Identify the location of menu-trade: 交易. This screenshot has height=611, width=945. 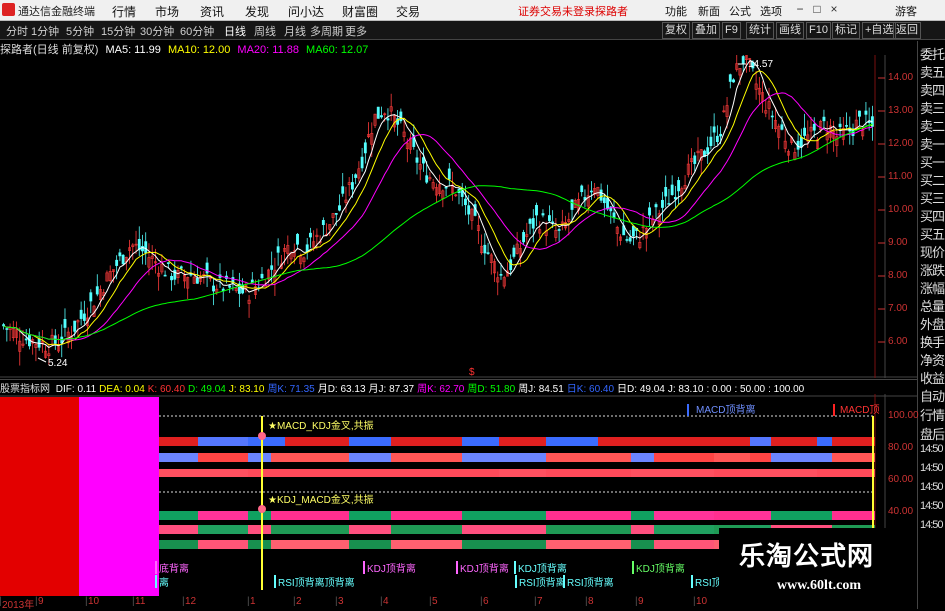
(408, 11).